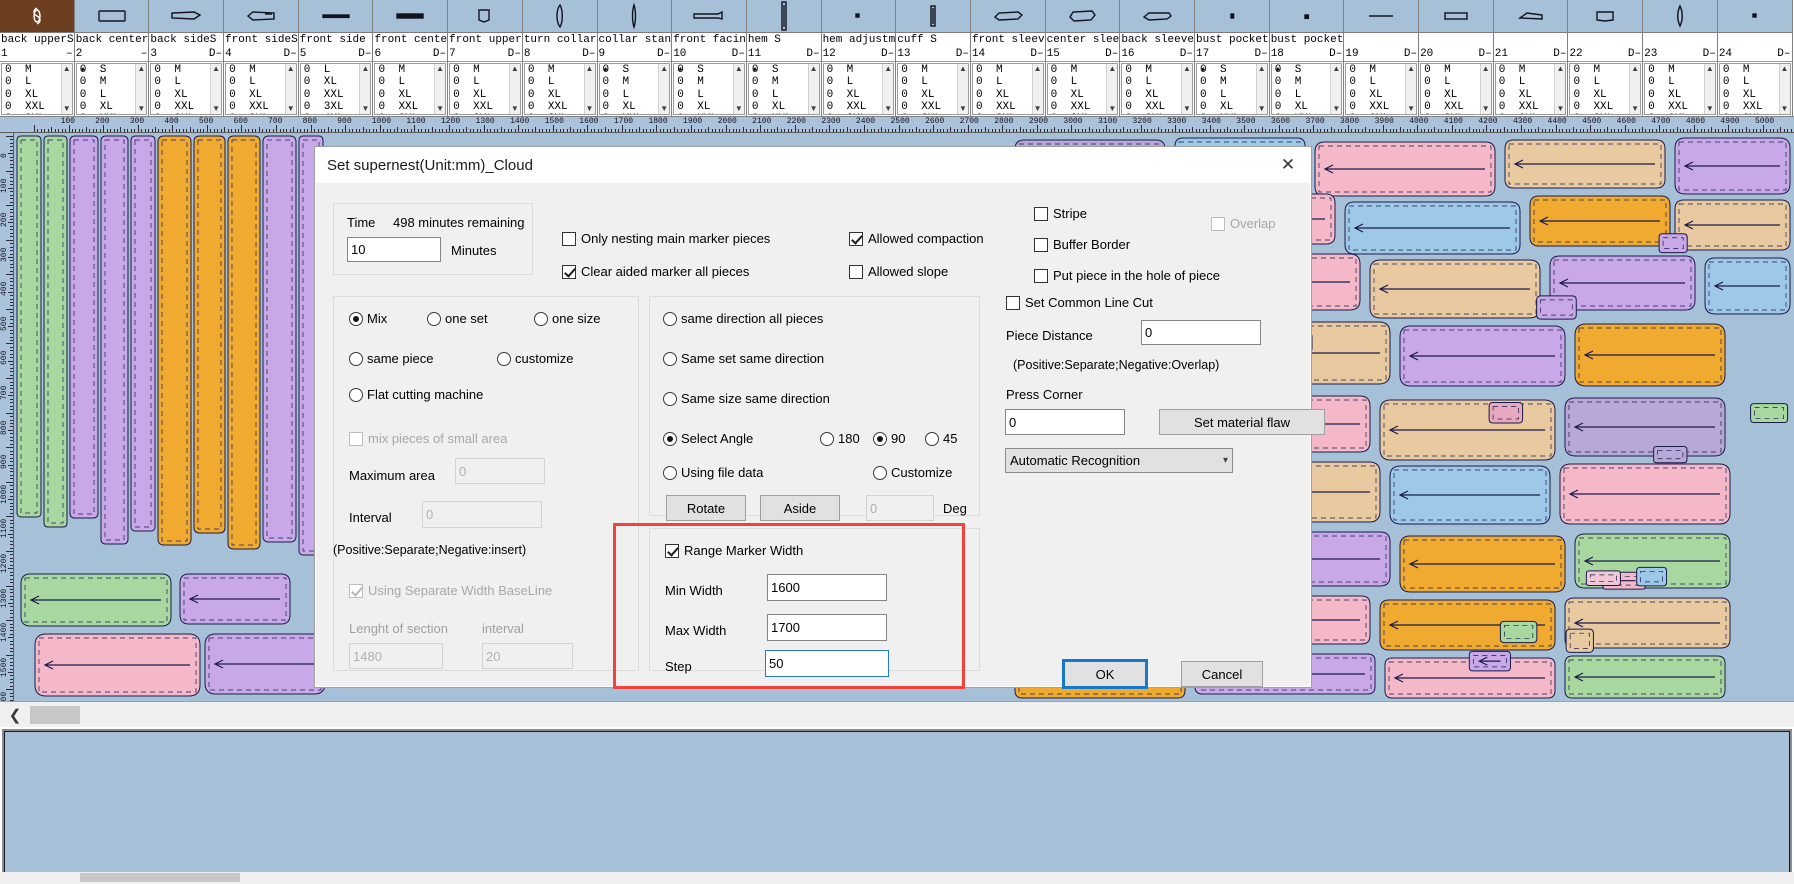 The height and width of the screenshot is (884, 1794). What do you see at coordinates (933, 58) in the screenshot?
I see `piece-column: cuff S13D–0M0L0XL0XXL03XL▲▼` at bounding box center [933, 58].